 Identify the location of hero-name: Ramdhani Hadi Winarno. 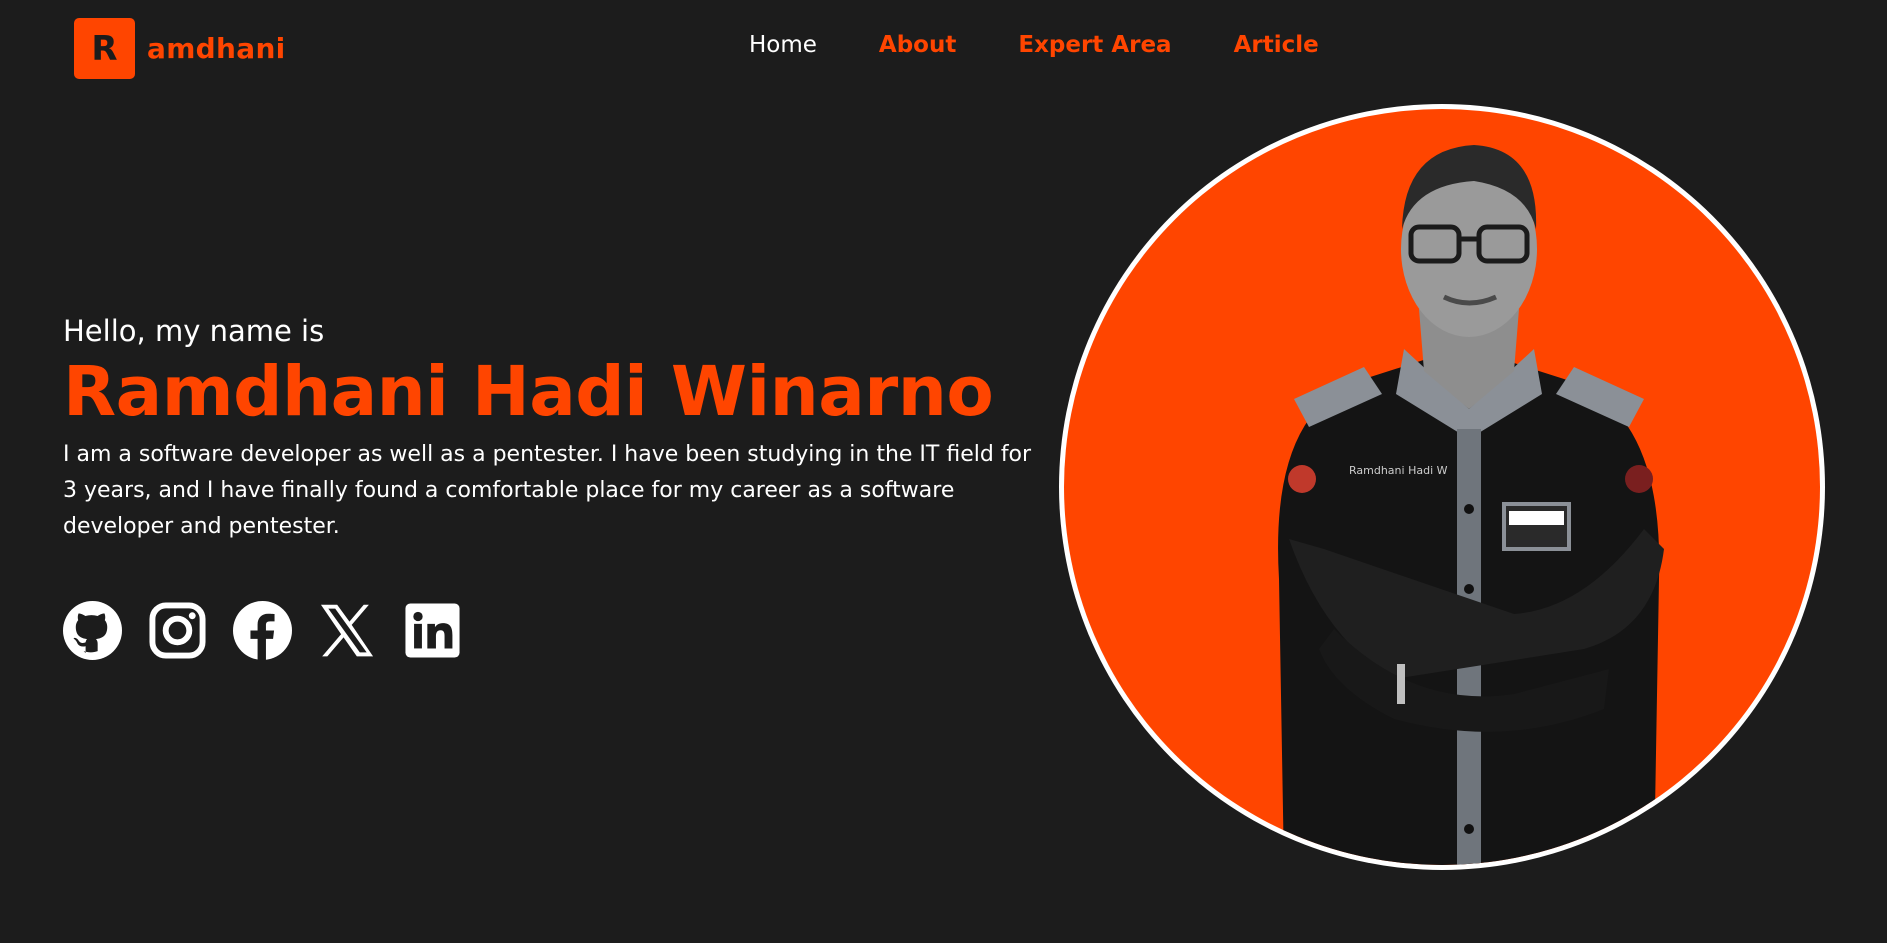
(528, 392).